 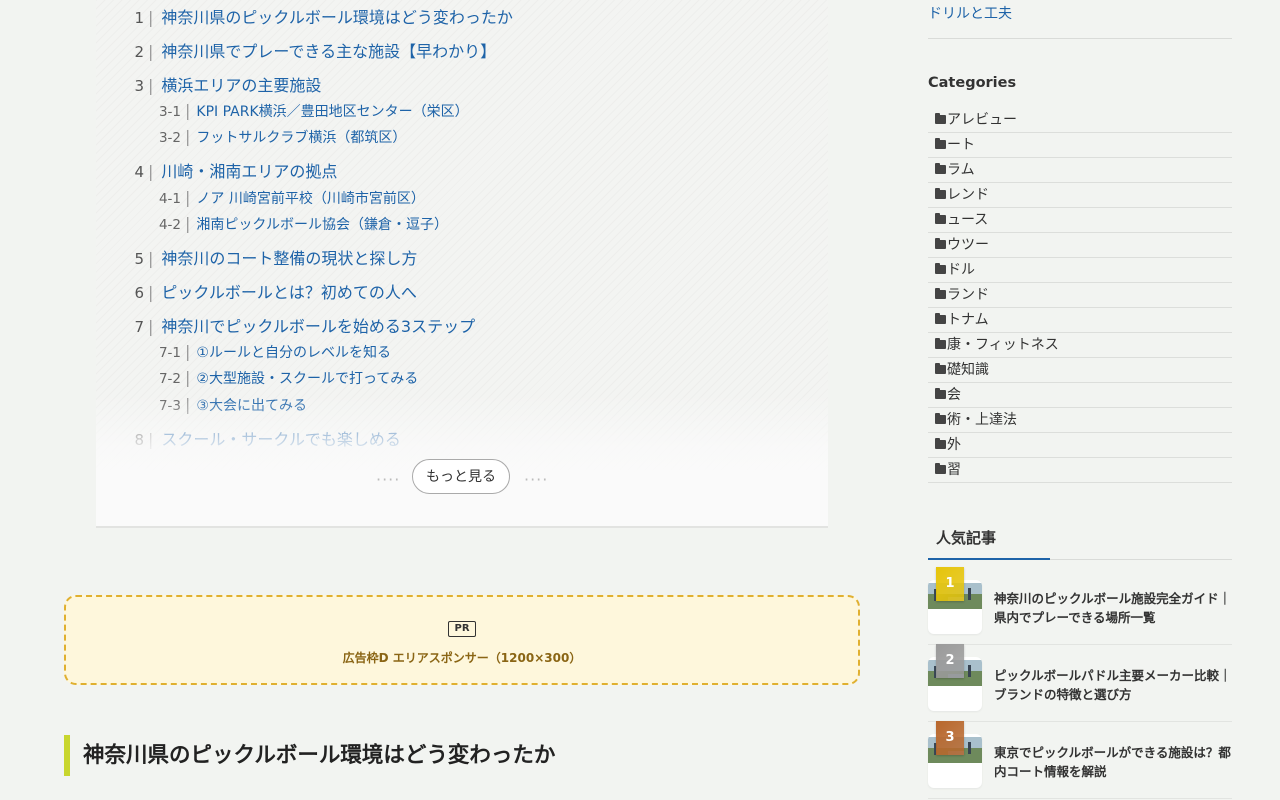 I want to click on category-item: アレビュー, so click(x=1080, y=120).